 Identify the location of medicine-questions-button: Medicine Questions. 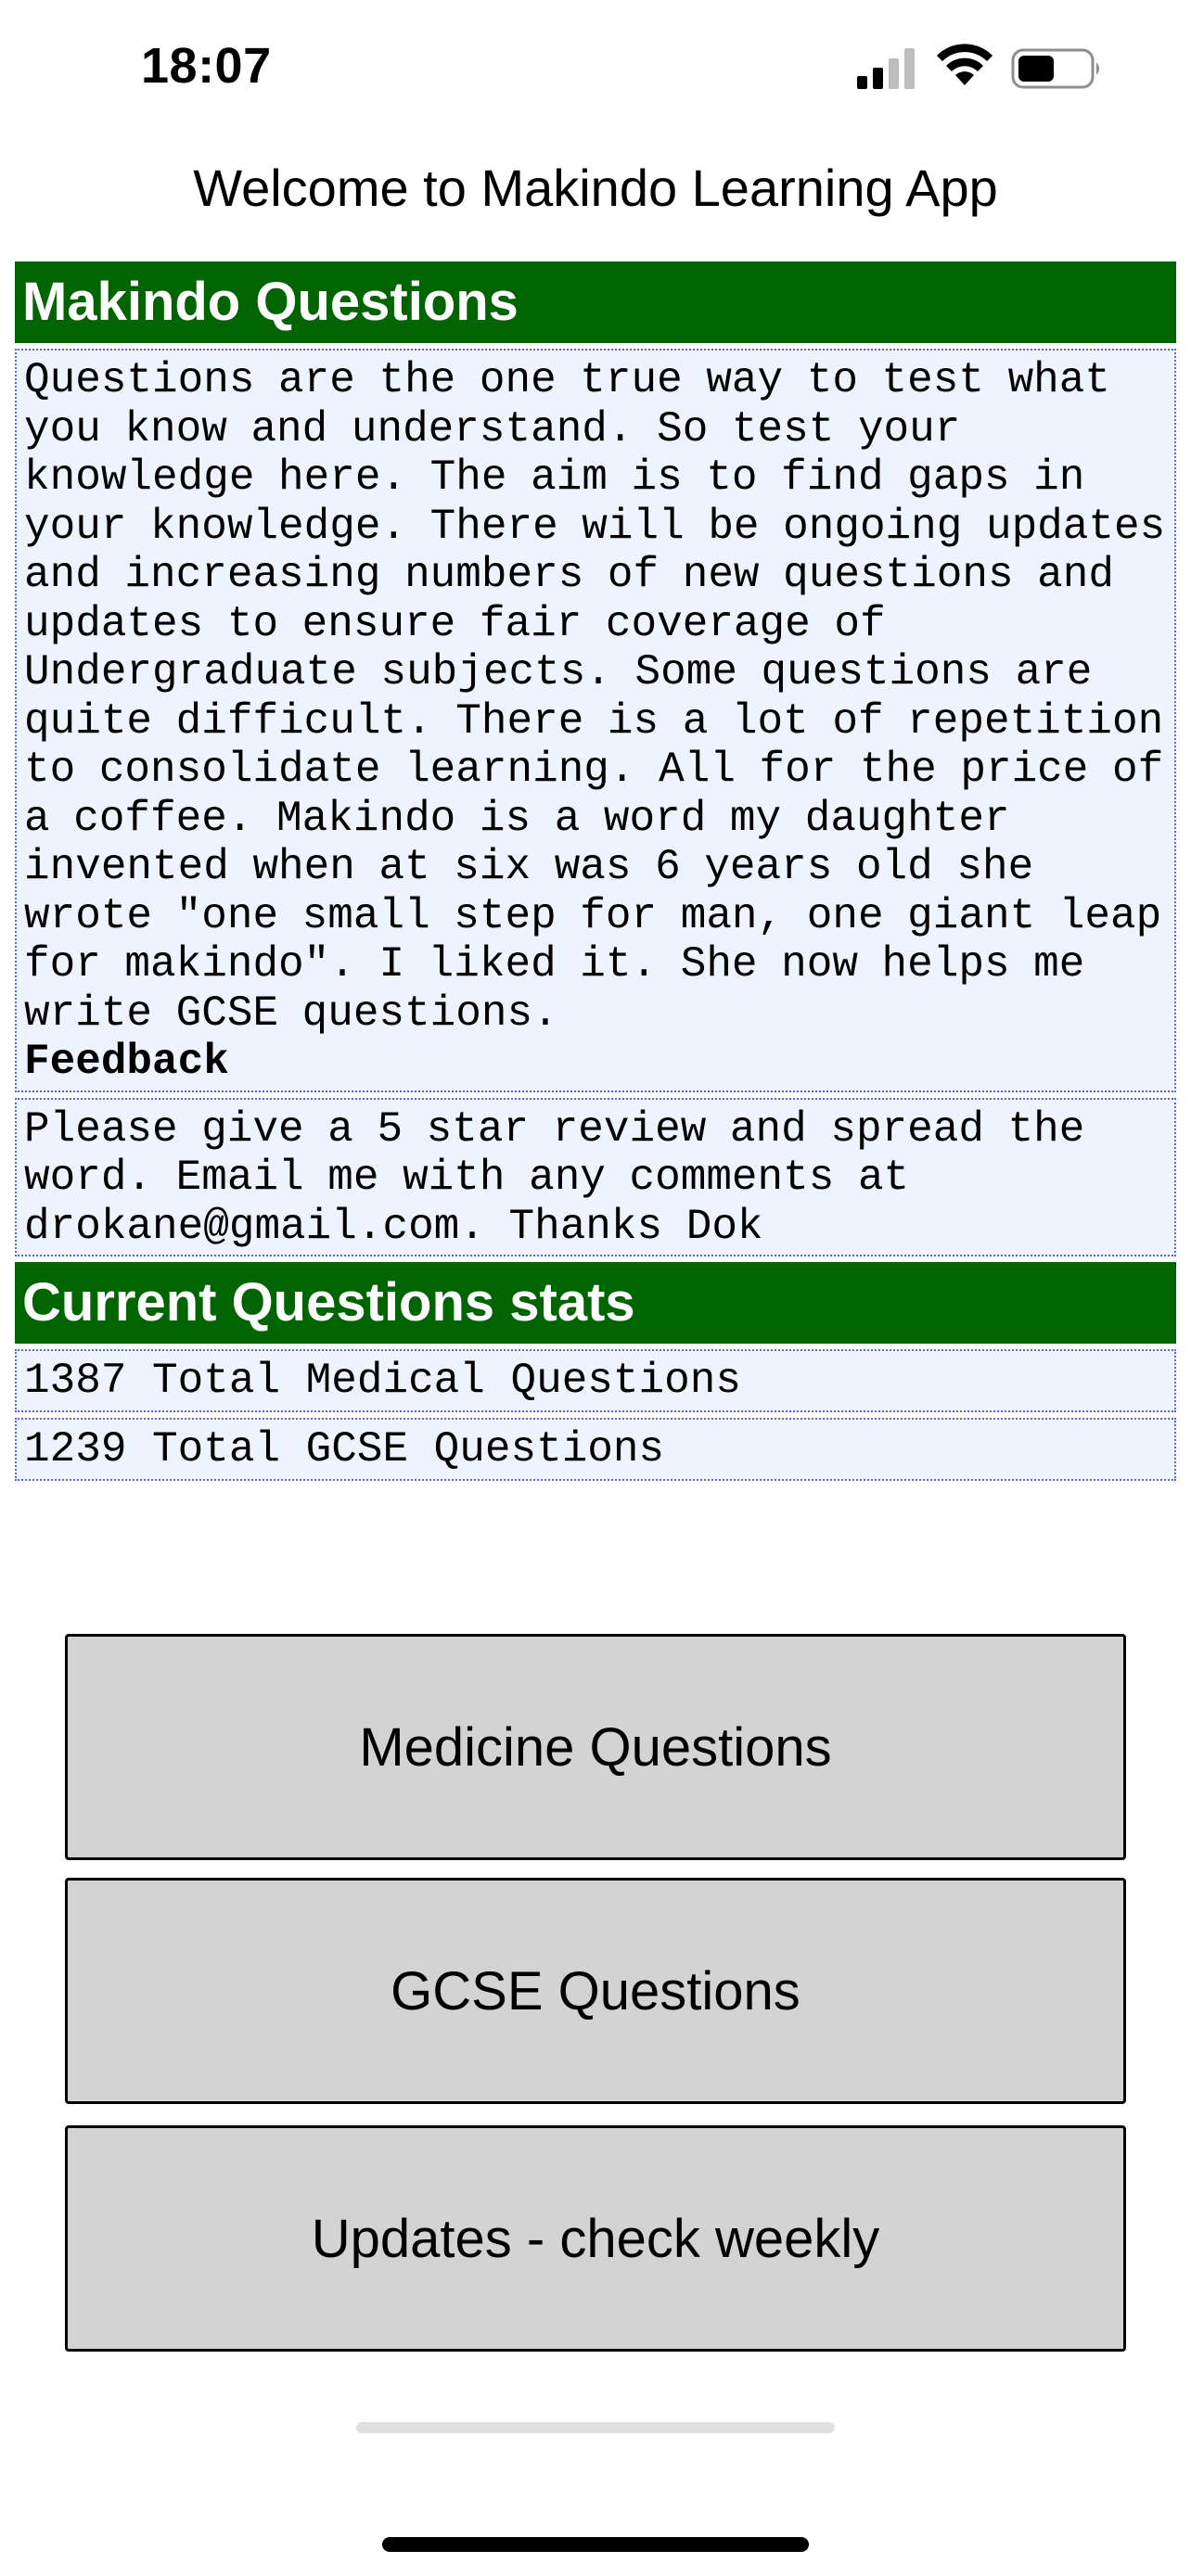
(595, 1747).